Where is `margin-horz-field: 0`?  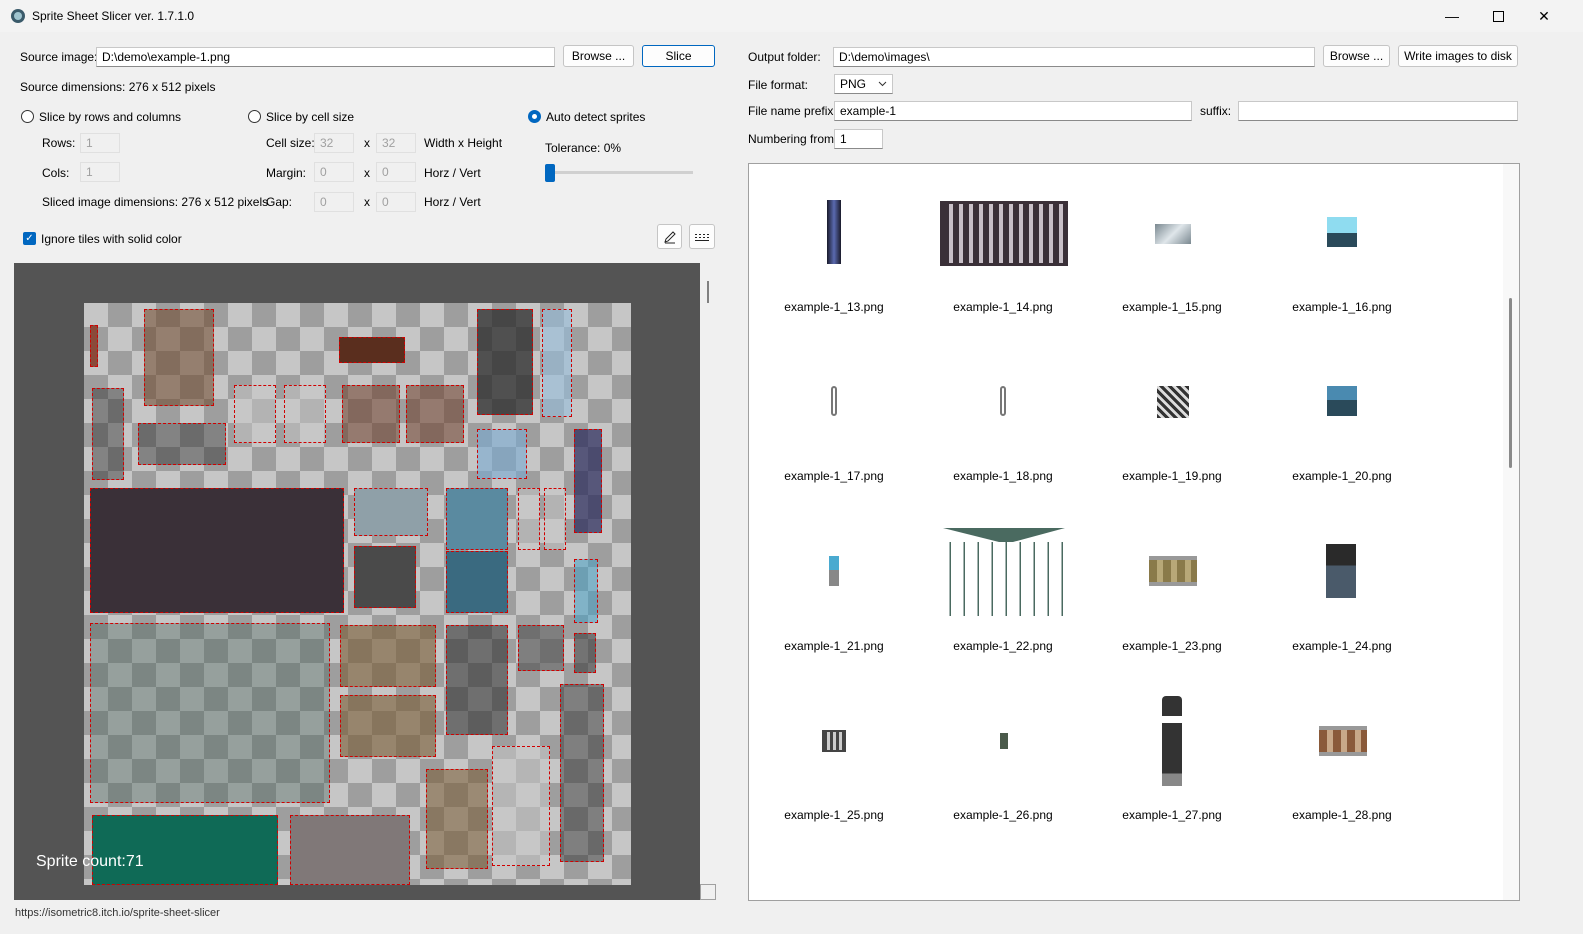 margin-horz-field: 0 is located at coordinates (334, 172).